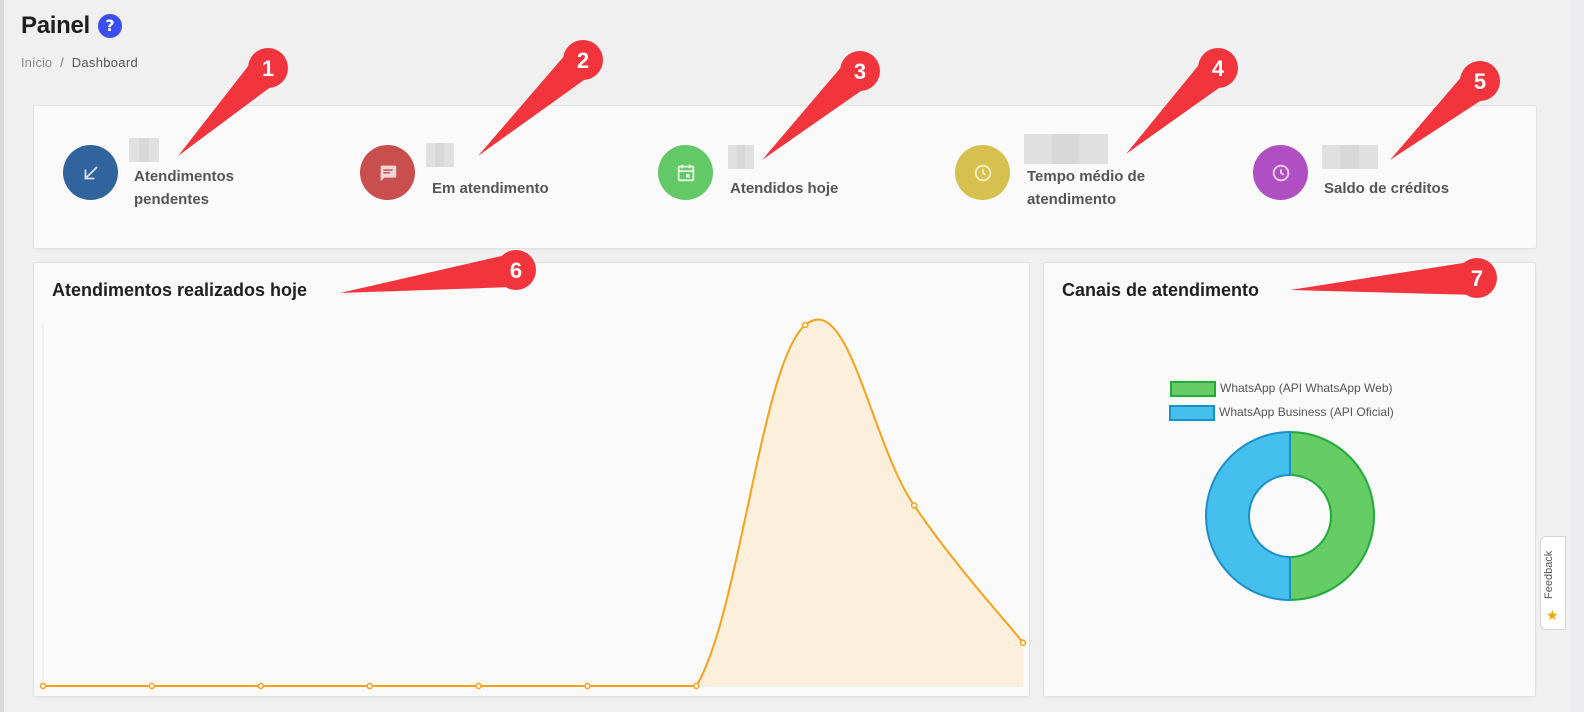 This screenshot has width=1584, height=712. What do you see at coordinates (387, 172) in the screenshot?
I see `chat-bubble-icon` at bounding box center [387, 172].